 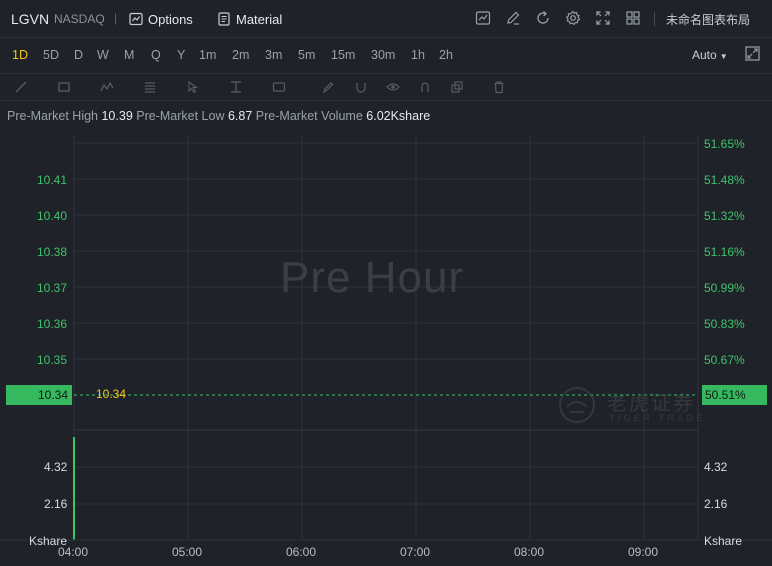 What do you see at coordinates (279, 87) in the screenshot?
I see `text-note-tool-icon` at bounding box center [279, 87].